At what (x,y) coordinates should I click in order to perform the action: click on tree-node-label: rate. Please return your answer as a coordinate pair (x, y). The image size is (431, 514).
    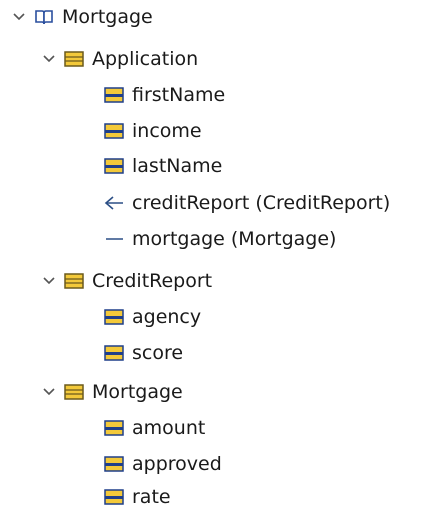
    Looking at the image, I should click on (151, 497).